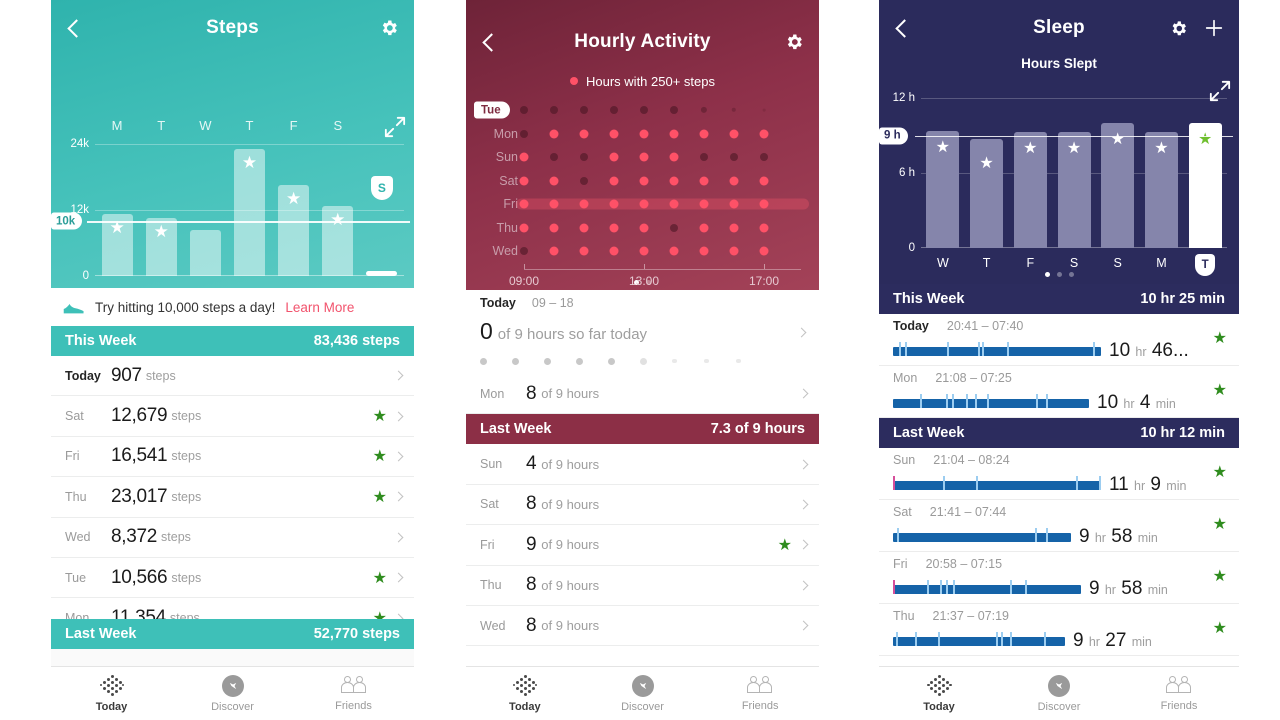 Image resolution: width=1280 pixels, height=720 pixels. Describe the element at coordinates (642, 192) in the screenshot. I see `hourly-matrix-chart: Tue Mon Sun Sat Fri Thu Wed 09:00 13:00 17:00` at that location.